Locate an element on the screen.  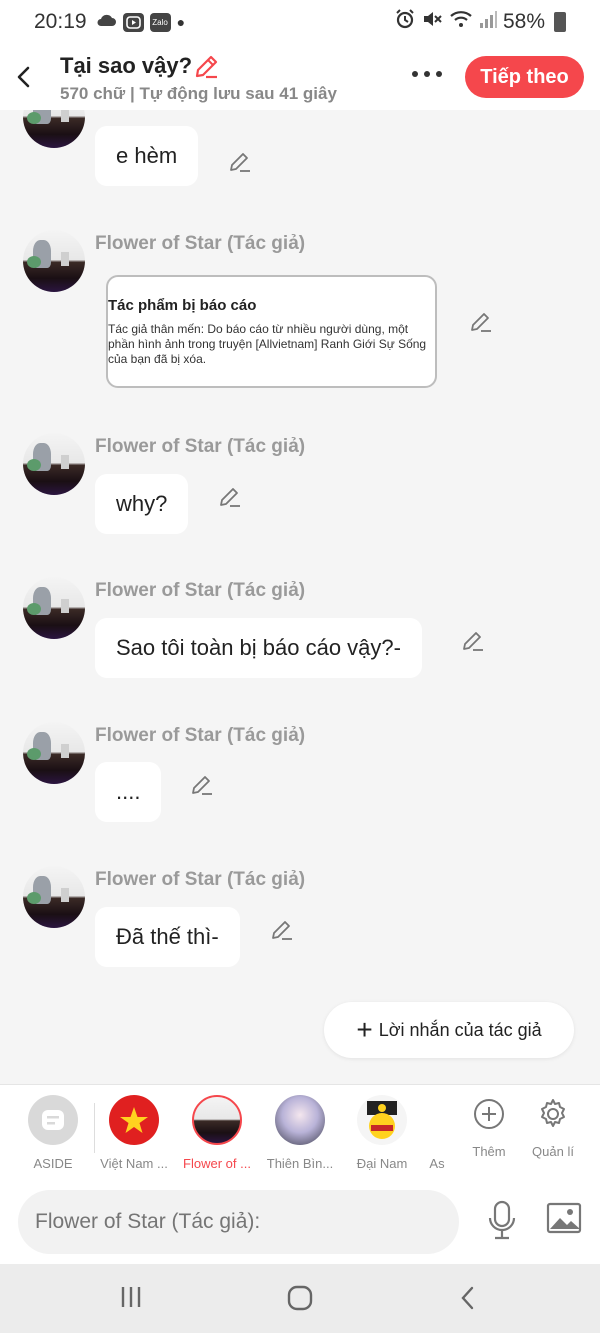
battery-icon is located at coordinates (560, 22).